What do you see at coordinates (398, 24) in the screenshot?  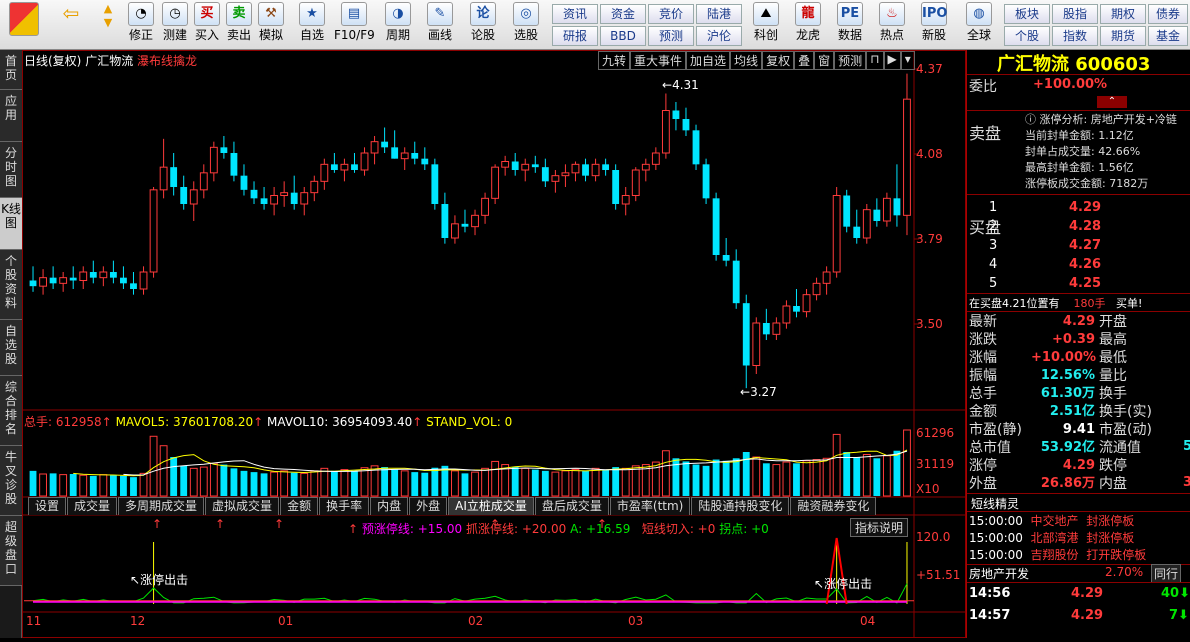 I see `period-button: ◑ 周期` at bounding box center [398, 24].